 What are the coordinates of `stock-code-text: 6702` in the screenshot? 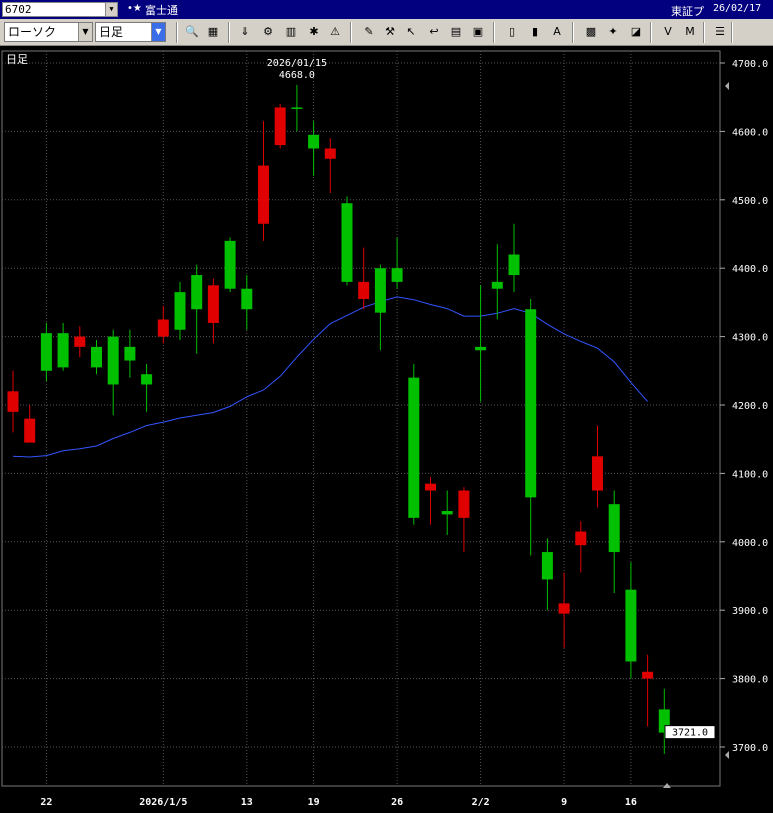 It's located at (18, 9).